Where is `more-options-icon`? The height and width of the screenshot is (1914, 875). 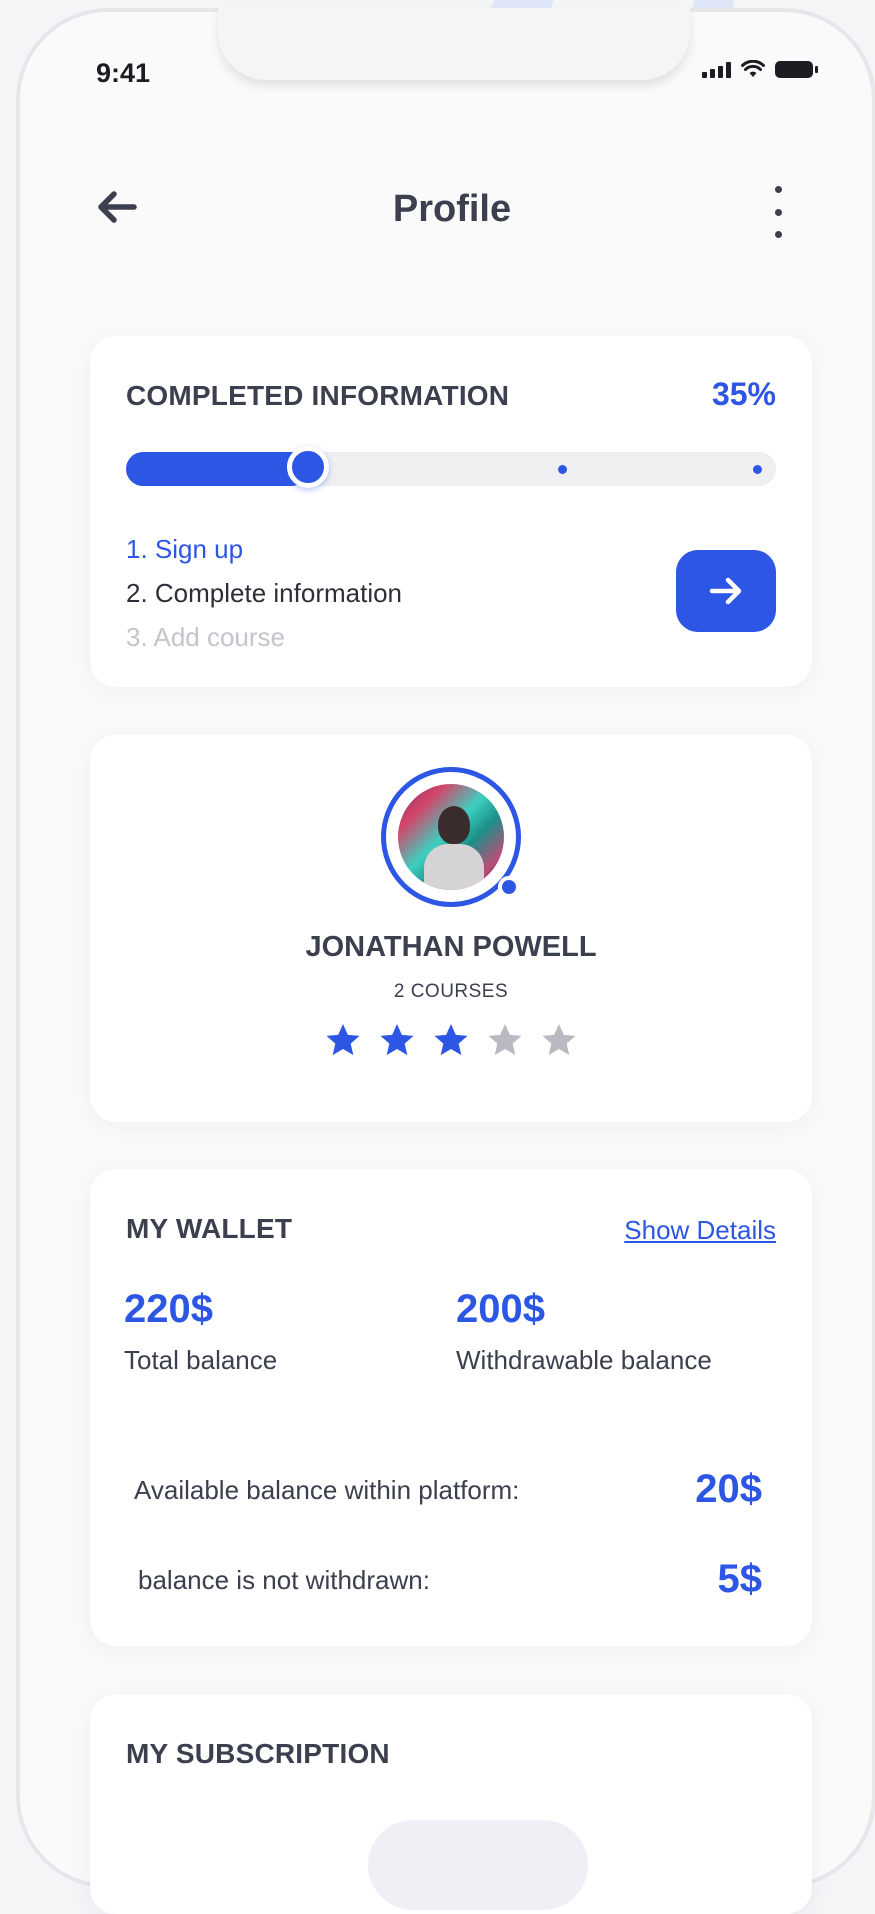
more-options-icon is located at coordinates (778, 212).